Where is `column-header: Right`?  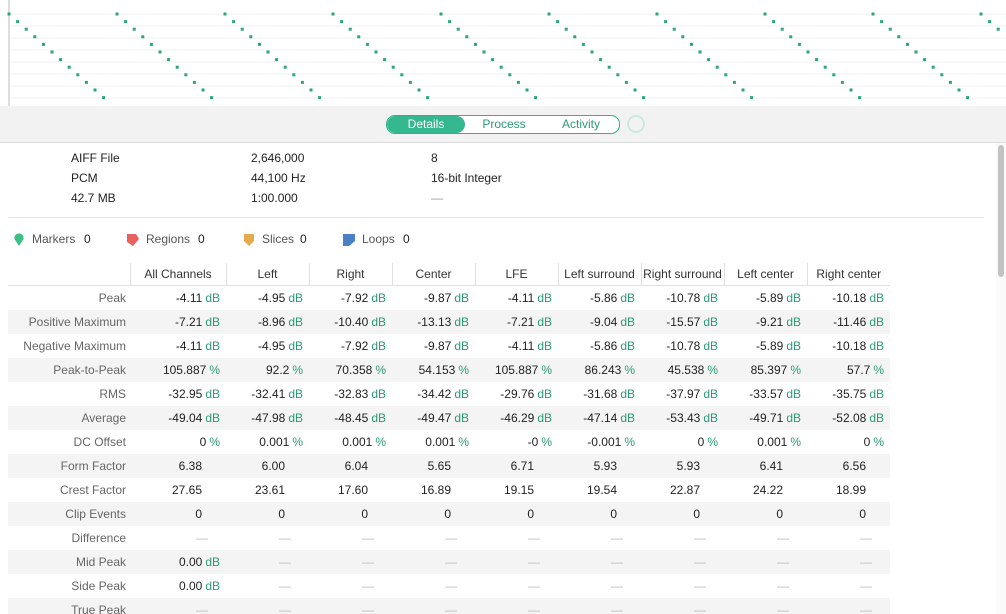 column-header: Right is located at coordinates (350, 274).